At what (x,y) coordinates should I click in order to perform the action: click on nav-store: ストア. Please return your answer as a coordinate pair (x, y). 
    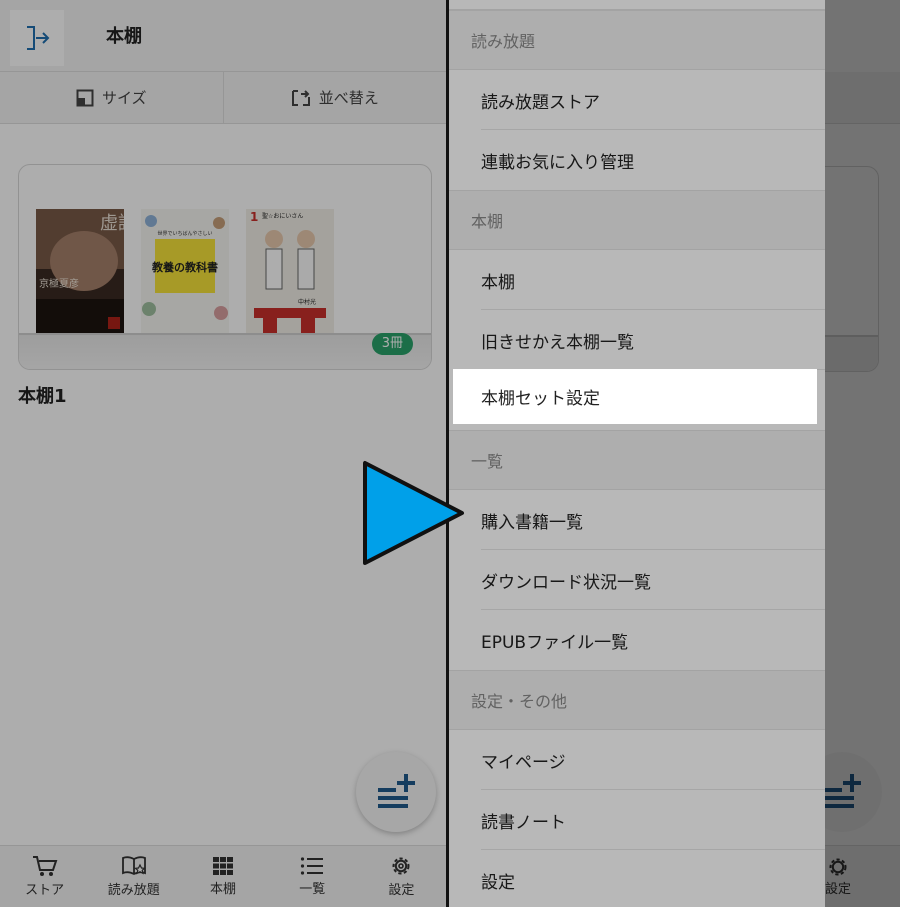
    Looking at the image, I should click on (44, 876).